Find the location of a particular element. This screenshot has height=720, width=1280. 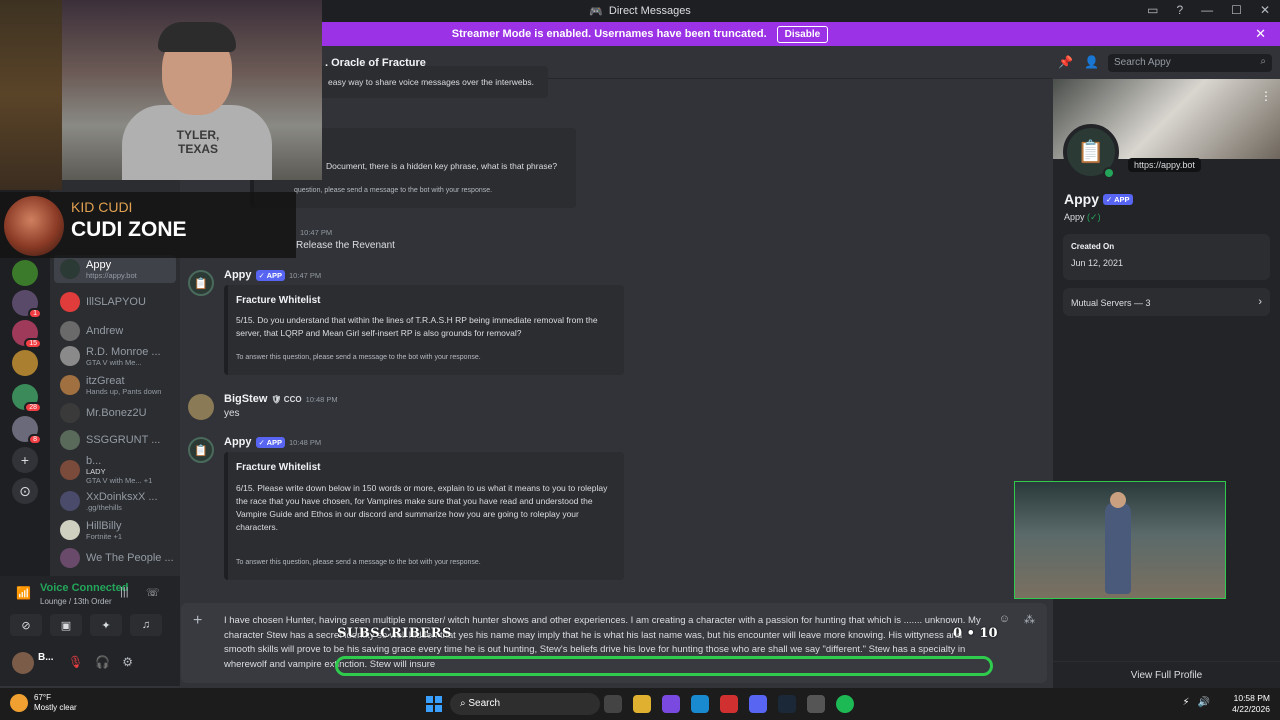

add-server-icon: + is located at coordinates (25, 460).